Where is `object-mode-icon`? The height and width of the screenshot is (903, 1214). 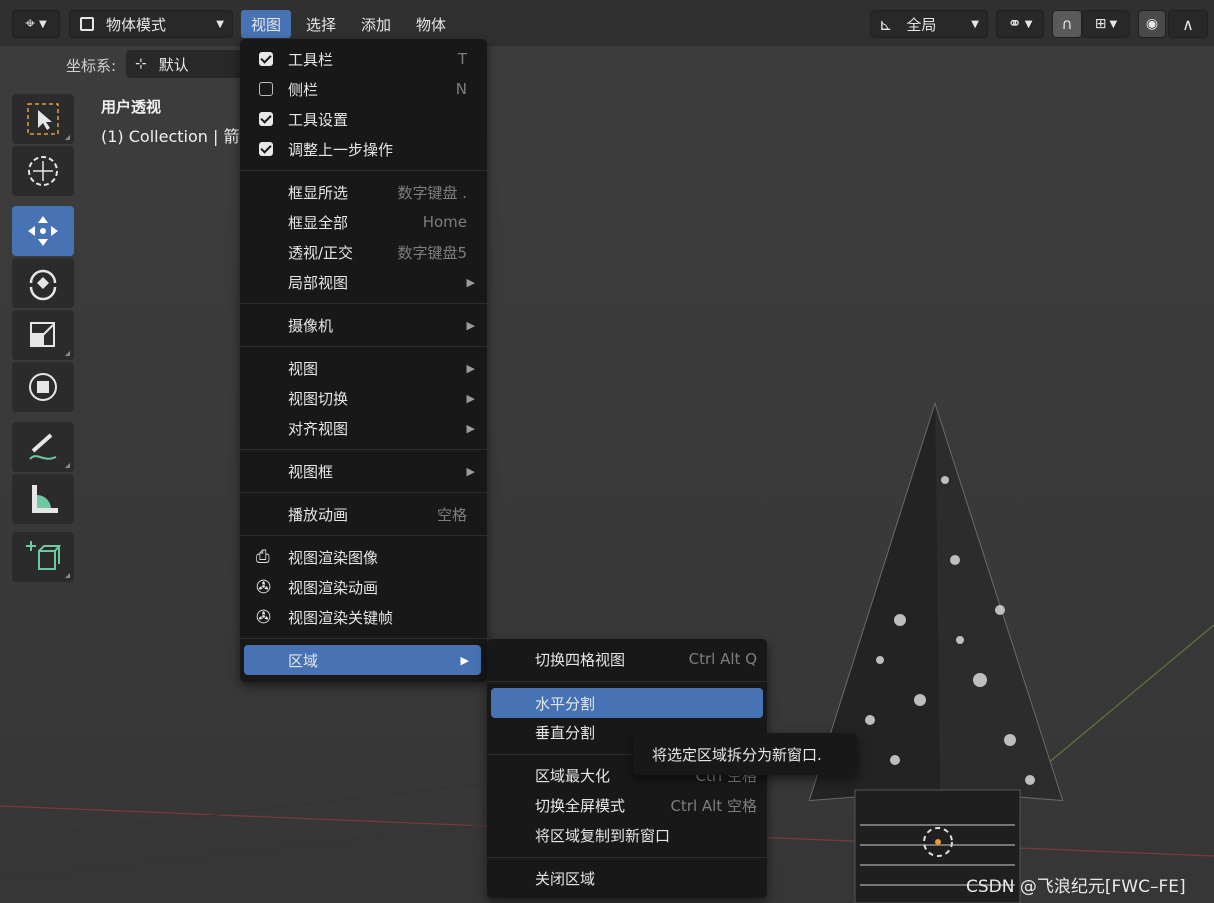 object-mode-icon is located at coordinates (87, 24).